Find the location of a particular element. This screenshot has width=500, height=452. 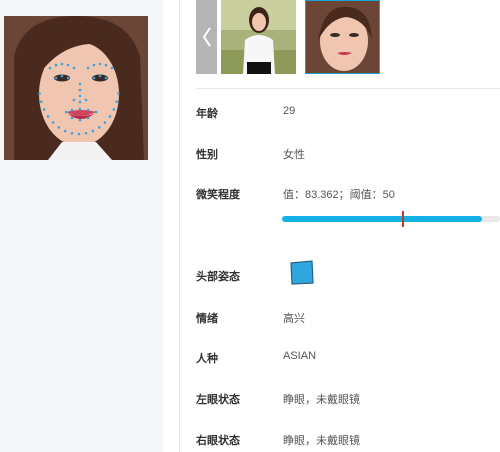

row-gender: 性别 女性 is located at coordinates (348, 156).